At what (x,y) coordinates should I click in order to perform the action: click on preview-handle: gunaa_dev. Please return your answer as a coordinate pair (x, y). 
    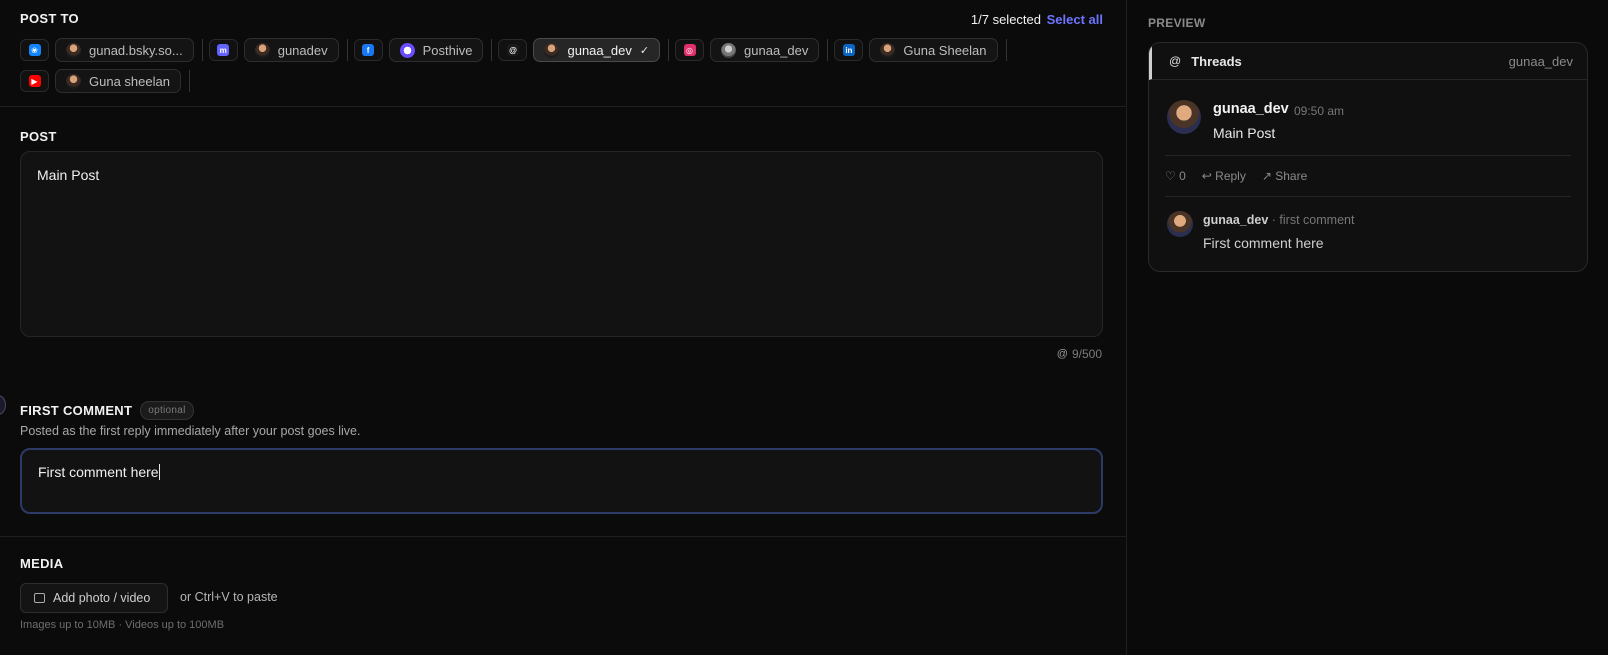
    Looking at the image, I should click on (1540, 61).